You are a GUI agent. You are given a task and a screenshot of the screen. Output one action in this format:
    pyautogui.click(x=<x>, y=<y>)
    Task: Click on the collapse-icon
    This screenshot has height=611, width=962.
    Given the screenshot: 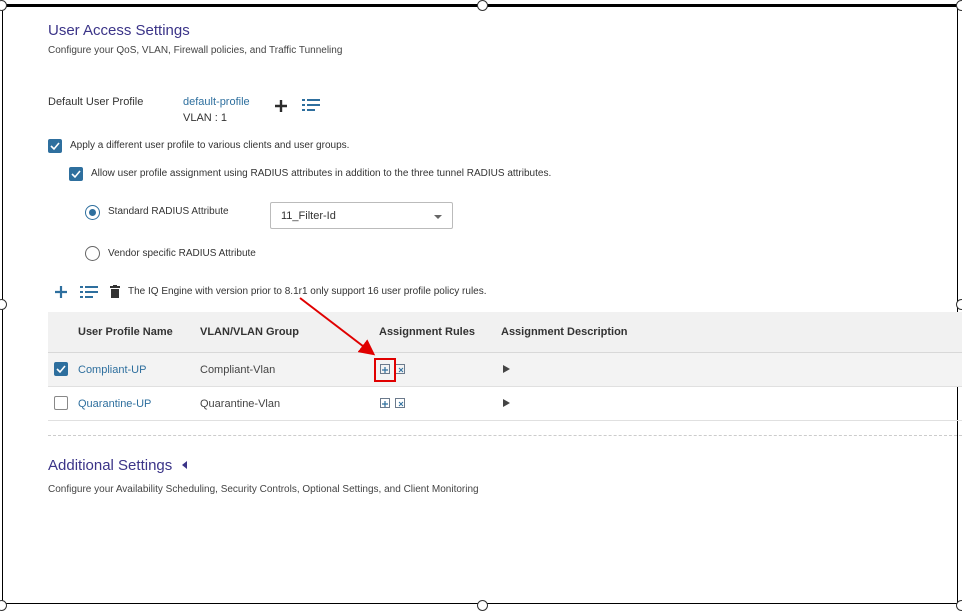 What is the action you would take?
    pyautogui.click(x=184, y=465)
    